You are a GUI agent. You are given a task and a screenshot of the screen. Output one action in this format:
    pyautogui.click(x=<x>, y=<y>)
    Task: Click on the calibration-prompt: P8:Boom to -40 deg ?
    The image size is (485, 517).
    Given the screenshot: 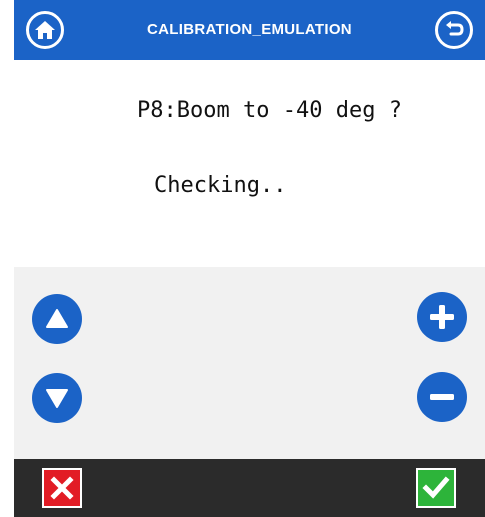 What is the action you would take?
    pyautogui.click(x=269, y=110)
    